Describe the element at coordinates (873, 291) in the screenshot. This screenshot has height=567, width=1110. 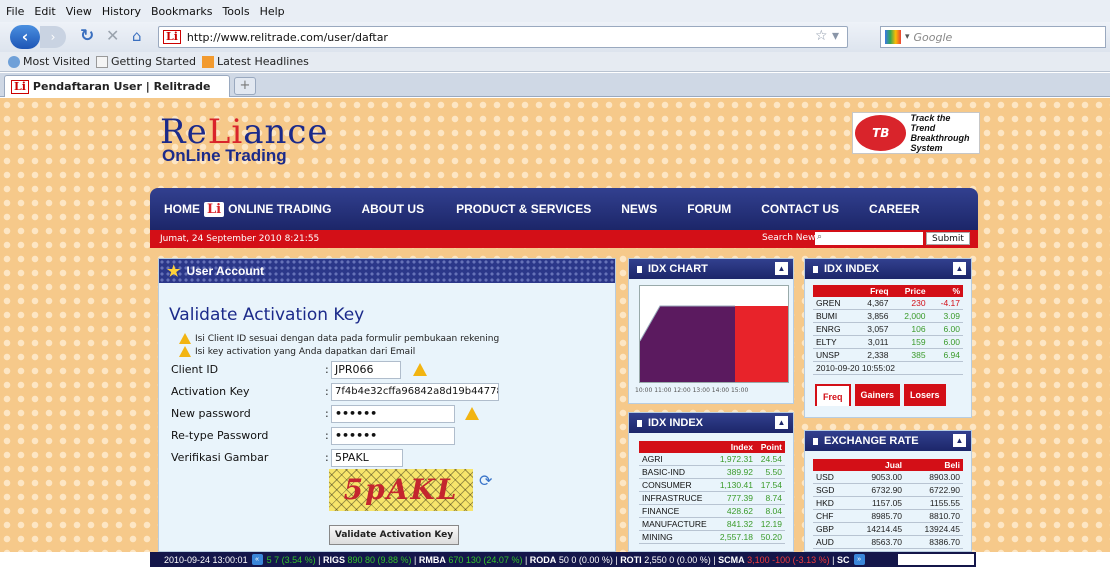
I see `col-header-freq: Freq` at that location.